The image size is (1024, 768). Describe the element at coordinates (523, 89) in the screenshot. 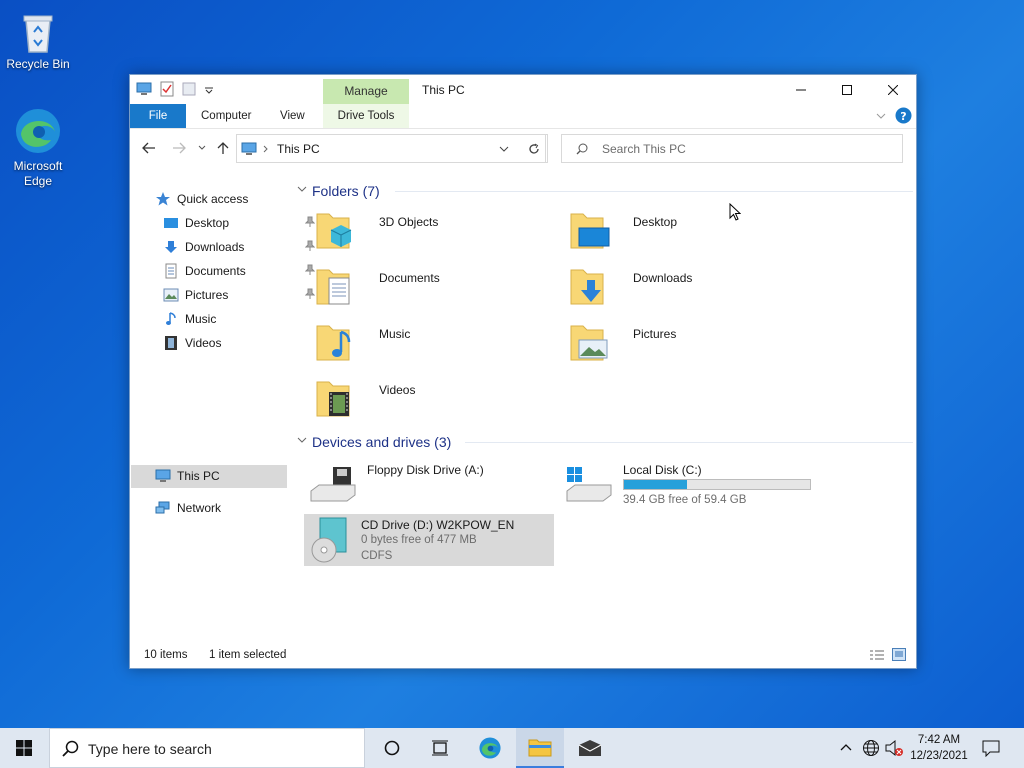

I see `title-bar: Manage This PC` at that location.